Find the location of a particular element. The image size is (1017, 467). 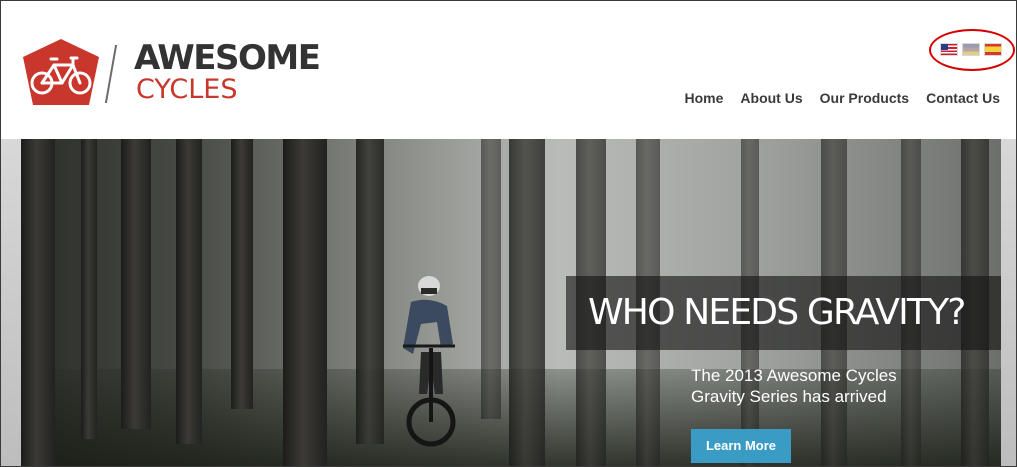

nav-item-contact-us: Contact Us is located at coordinates (963, 98).